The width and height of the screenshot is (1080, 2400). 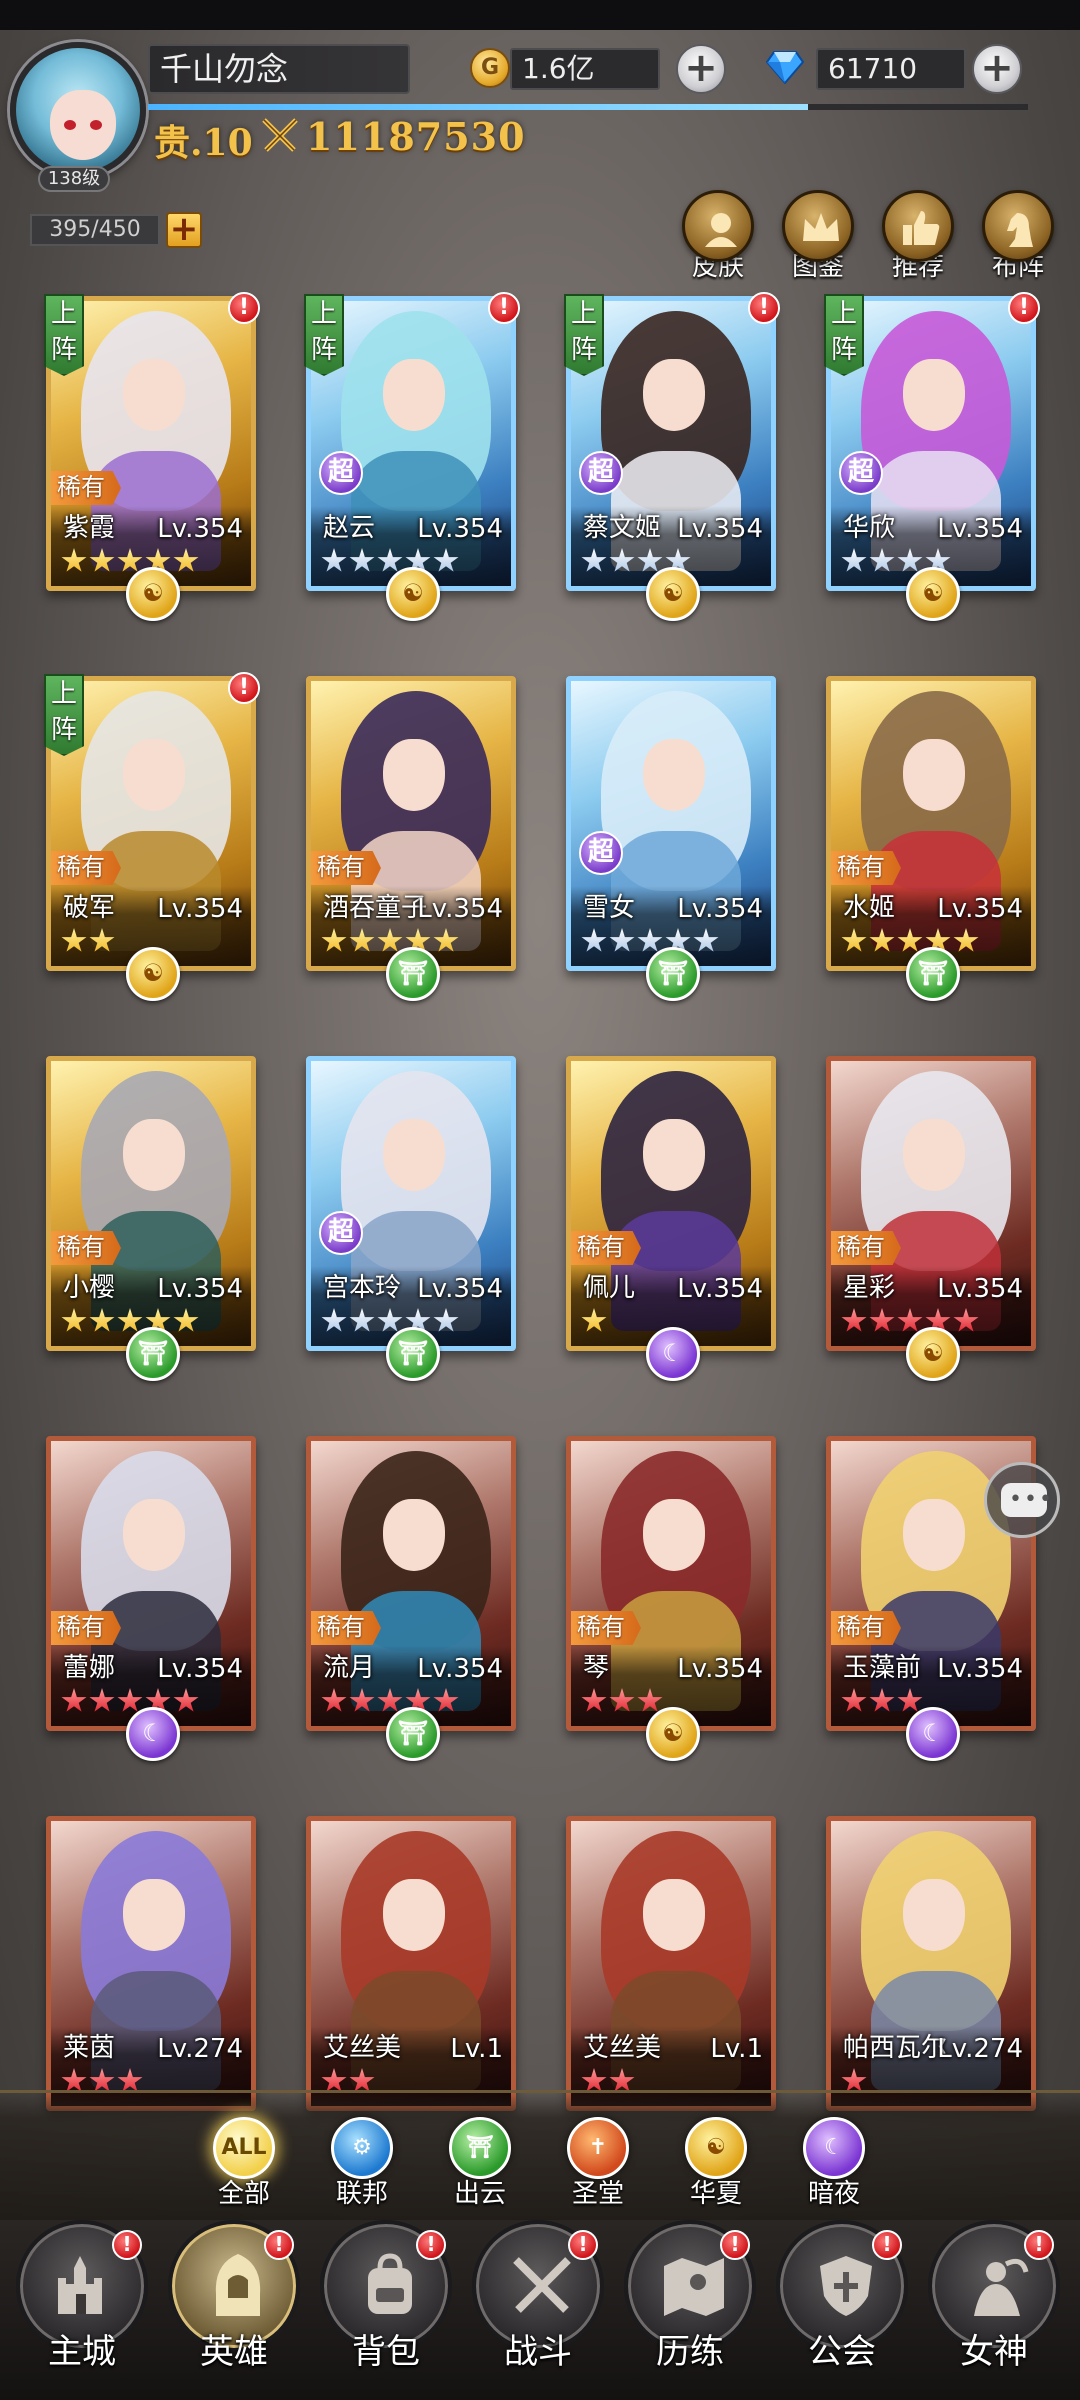 What do you see at coordinates (244, 2163) in the screenshot?
I see `filter-all: ALL 全部` at bounding box center [244, 2163].